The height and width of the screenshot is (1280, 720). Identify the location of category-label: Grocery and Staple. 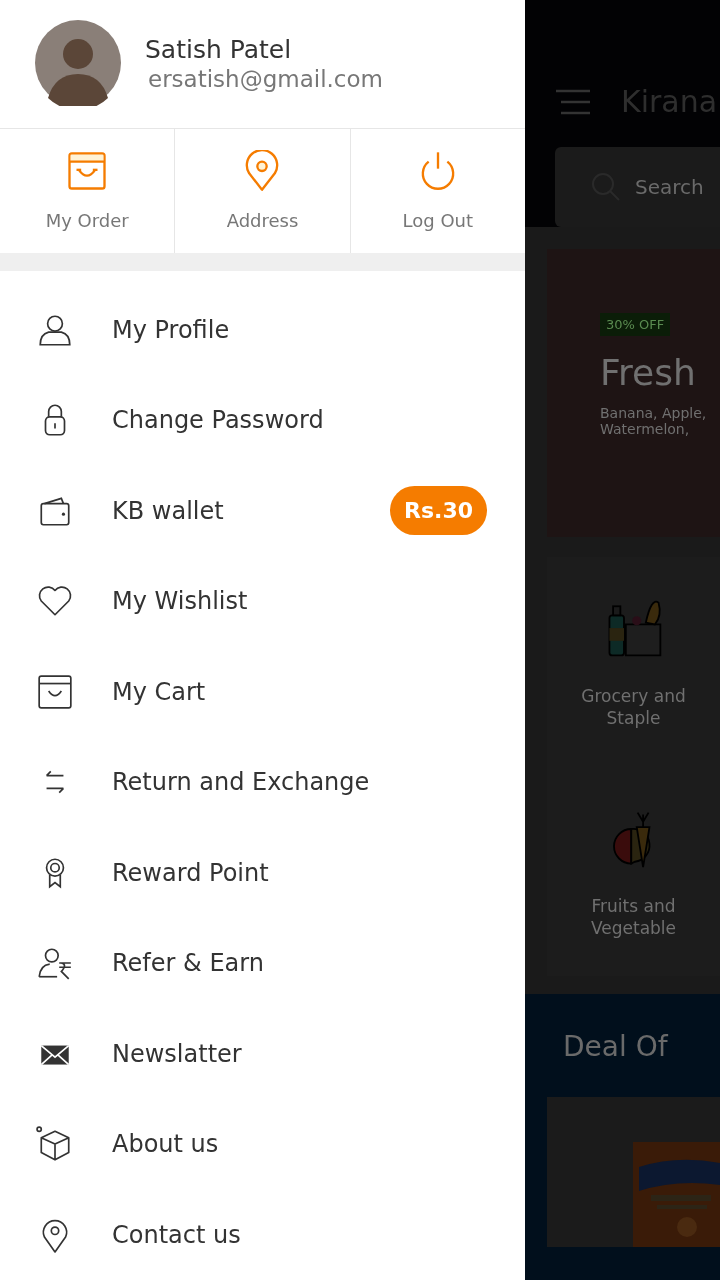
(633, 707).